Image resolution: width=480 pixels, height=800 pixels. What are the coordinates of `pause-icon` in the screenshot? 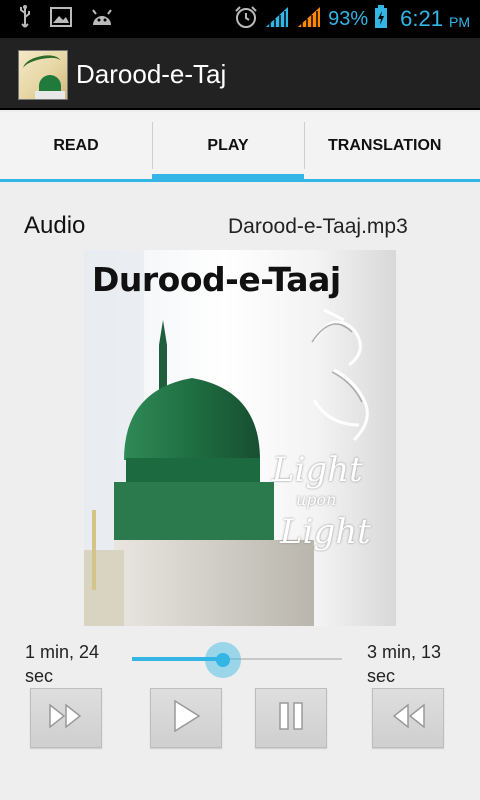 It's located at (291, 718).